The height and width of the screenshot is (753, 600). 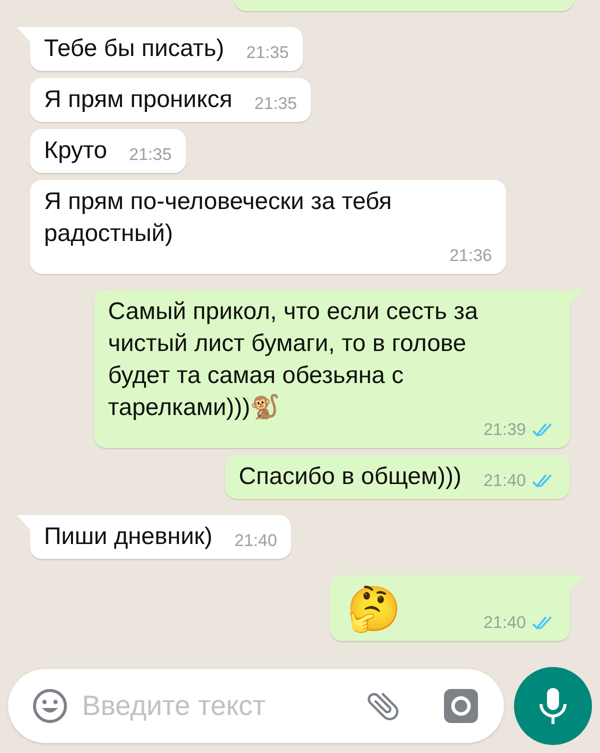 What do you see at coordinates (470, 256) in the screenshot?
I see `message-time: 21:36` at bounding box center [470, 256].